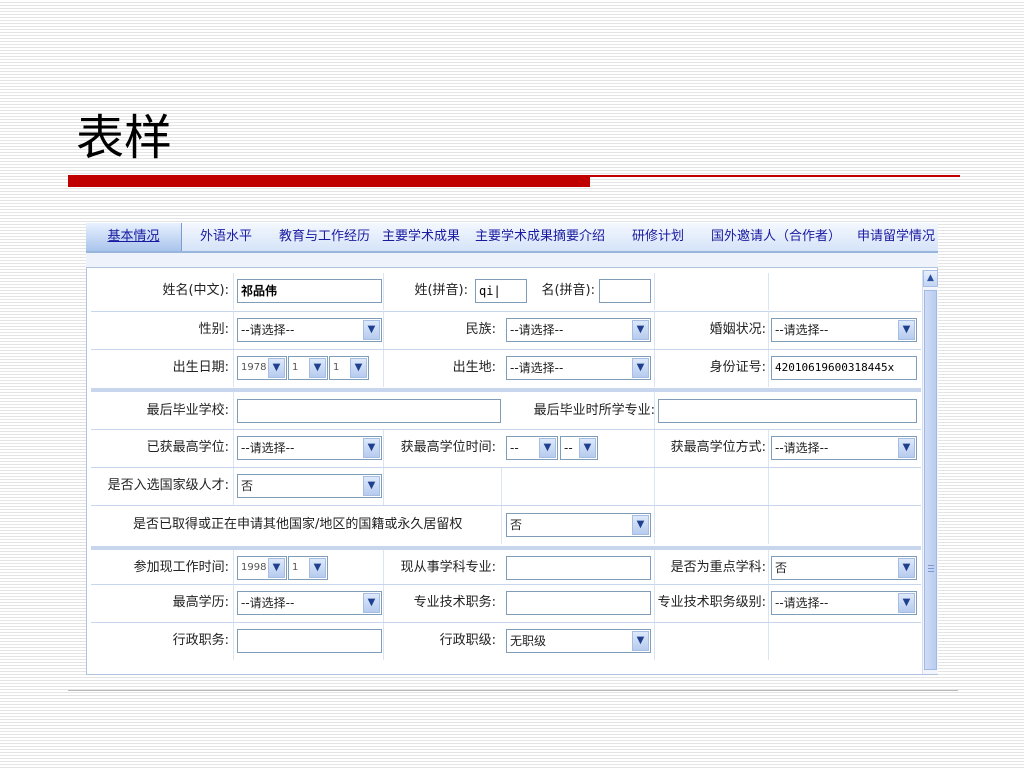 The height and width of the screenshot is (768, 1024). What do you see at coordinates (441, 290) in the screenshot?
I see `surname-pinyin-label: 姓(拼音):` at bounding box center [441, 290].